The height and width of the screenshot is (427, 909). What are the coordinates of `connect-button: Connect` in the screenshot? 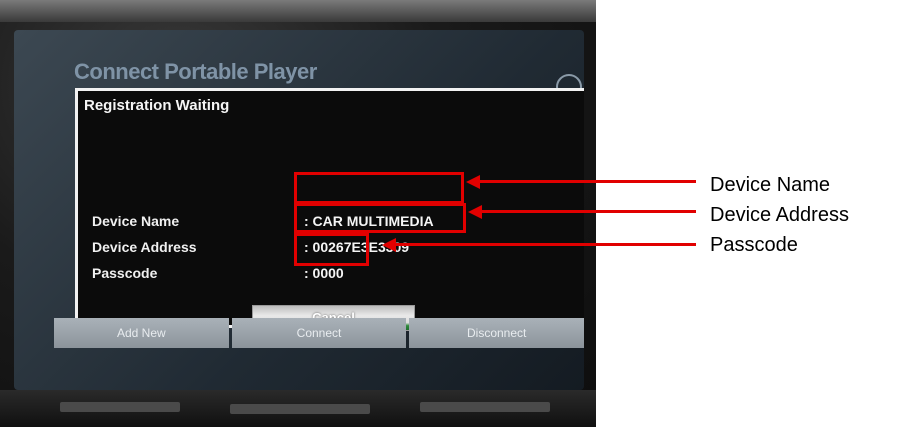 It's located at (319, 333).